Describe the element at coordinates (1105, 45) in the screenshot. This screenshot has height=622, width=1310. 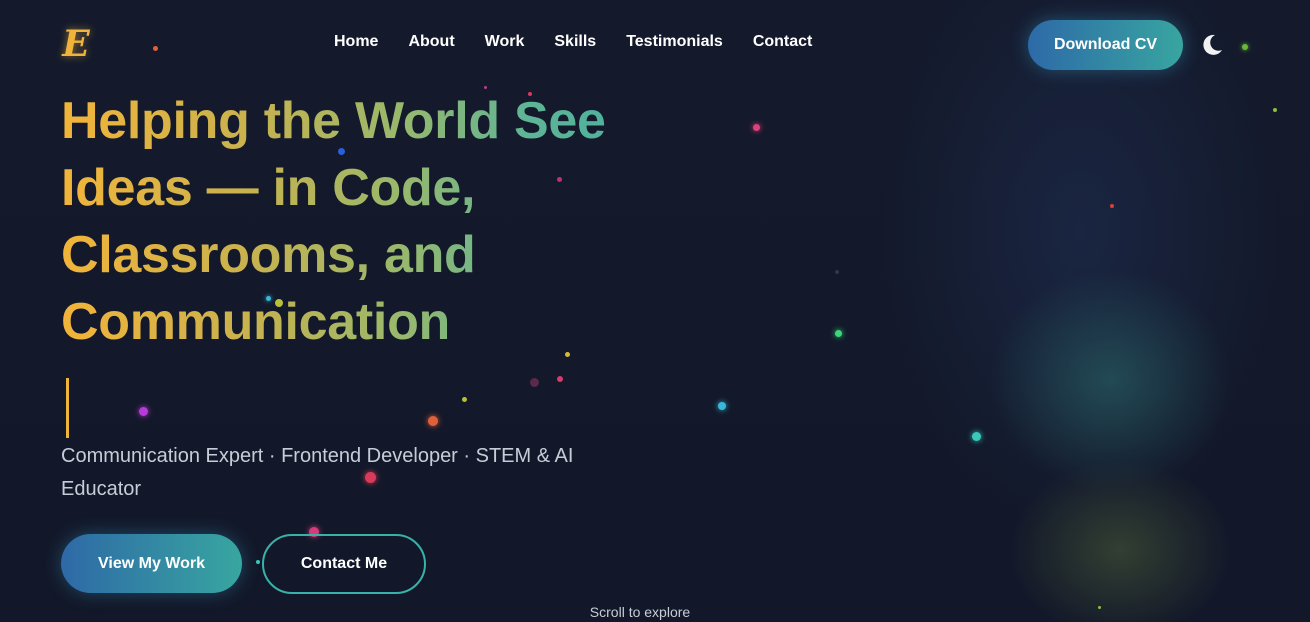
I see `download-cv-button: Download CV` at that location.